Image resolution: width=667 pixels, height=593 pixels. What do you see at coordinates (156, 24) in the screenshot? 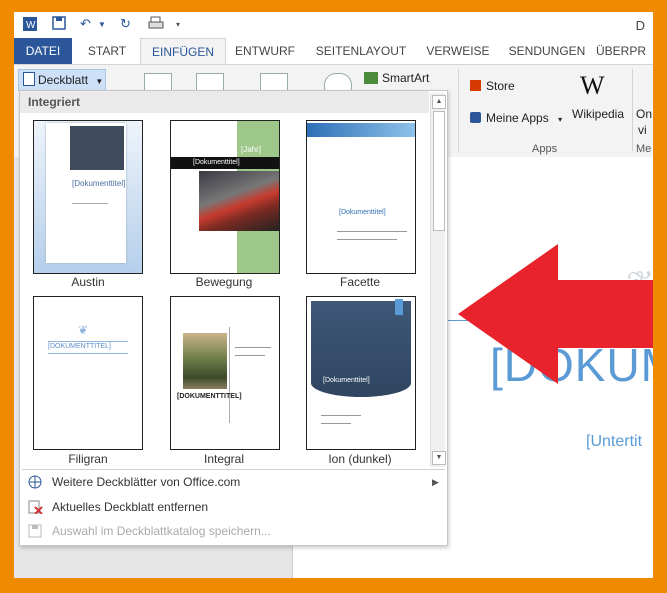
I see `print-icon` at bounding box center [156, 24].